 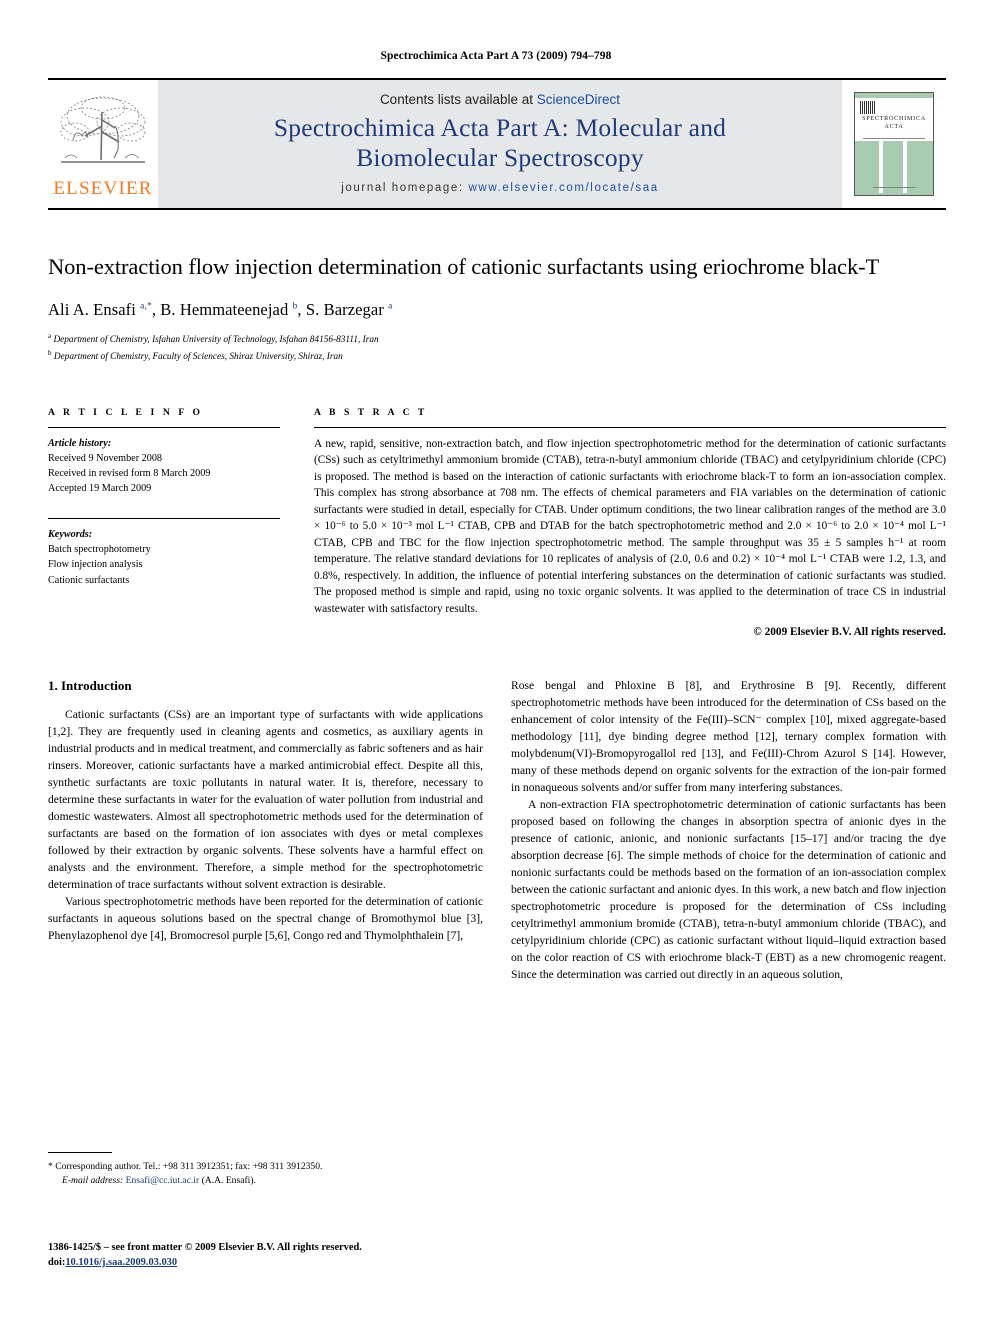 I want to click on doi-line: doi:10.1016/j.saa.2009.03.030, so click(x=278, y=1262).